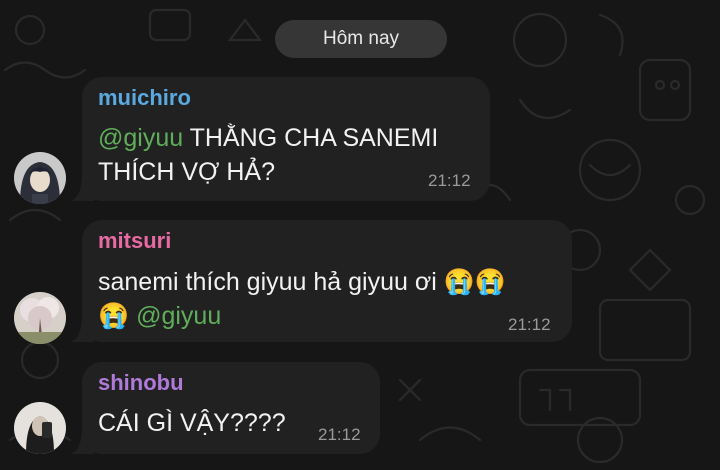 The image size is (720, 470). I want to click on muichiro-avatar-icon, so click(40, 178).